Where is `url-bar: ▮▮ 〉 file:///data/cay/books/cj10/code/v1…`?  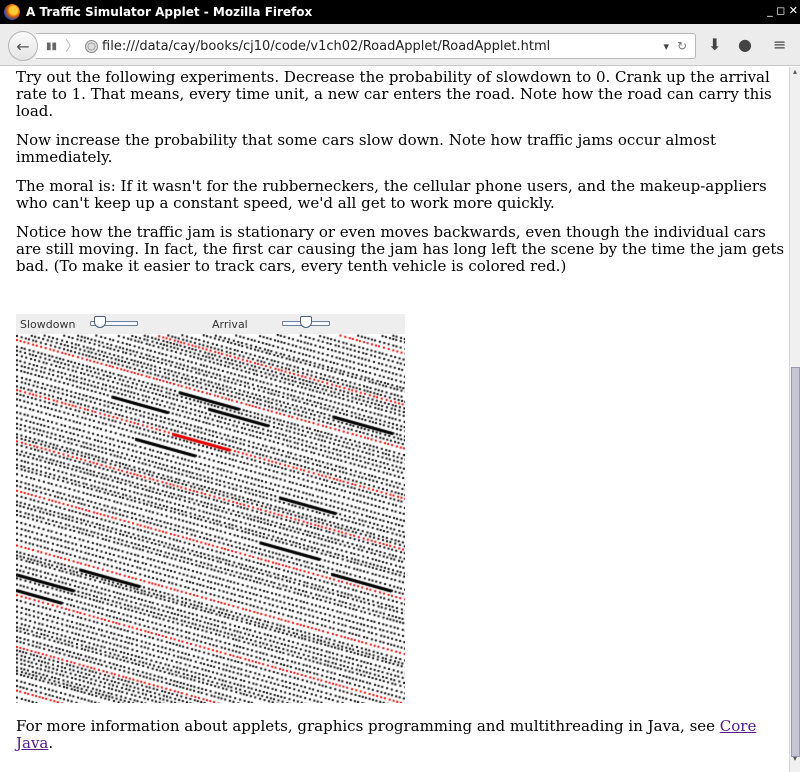
url-bar: ▮▮ 〉 file:///data/cay/books/cj10/code/v1… is located at coordinates (366, 46).